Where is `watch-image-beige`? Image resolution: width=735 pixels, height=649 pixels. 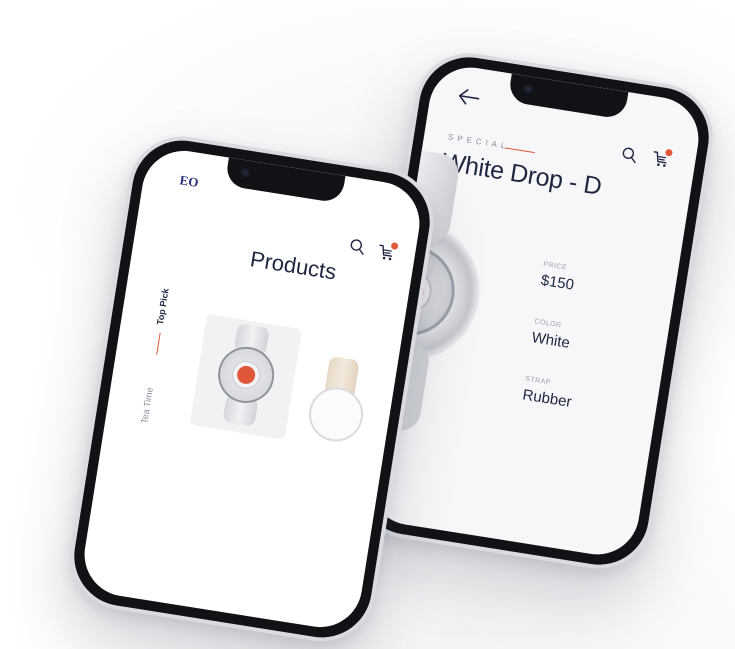
watch-image-beige is located at coordinates (337, 413).